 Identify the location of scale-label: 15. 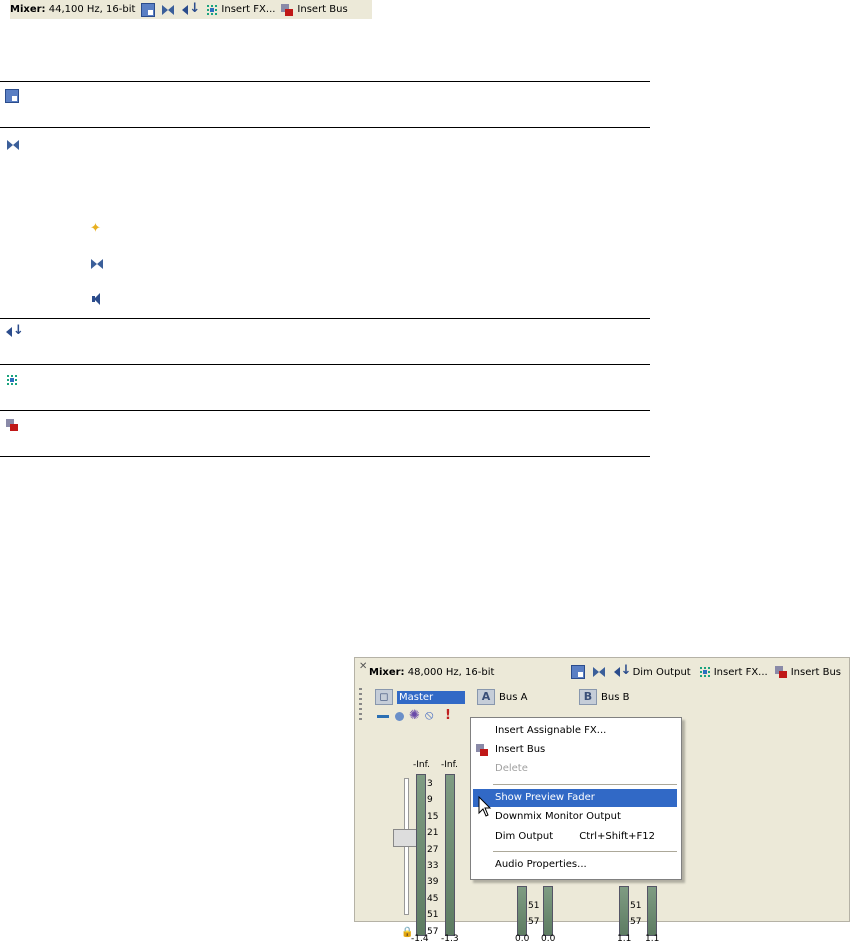
(433, 816).